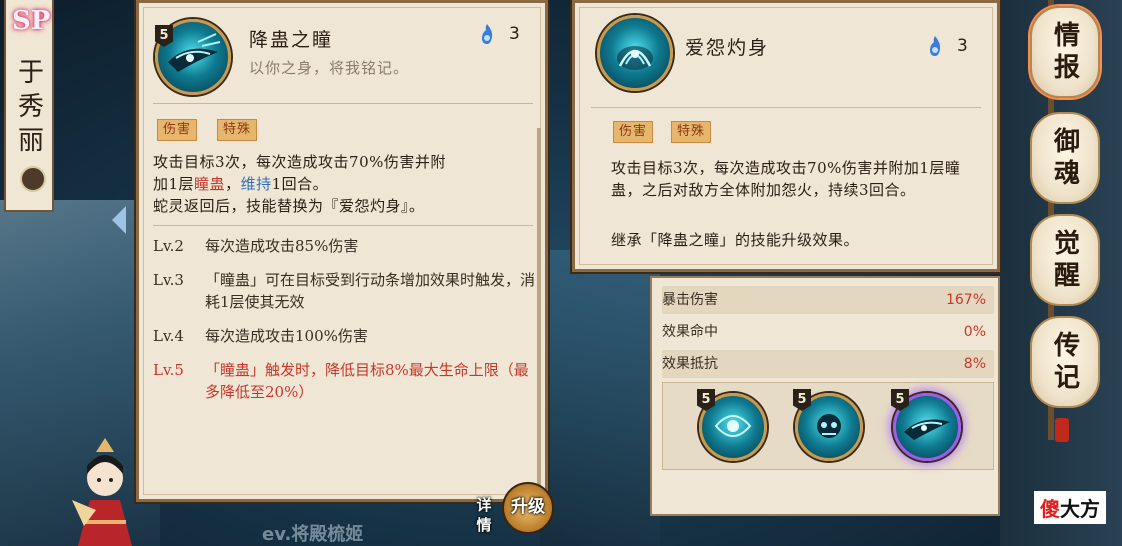 This screenshot has width=1122, height=546. I want to click on grade-badge: SP, so click(31, 21).